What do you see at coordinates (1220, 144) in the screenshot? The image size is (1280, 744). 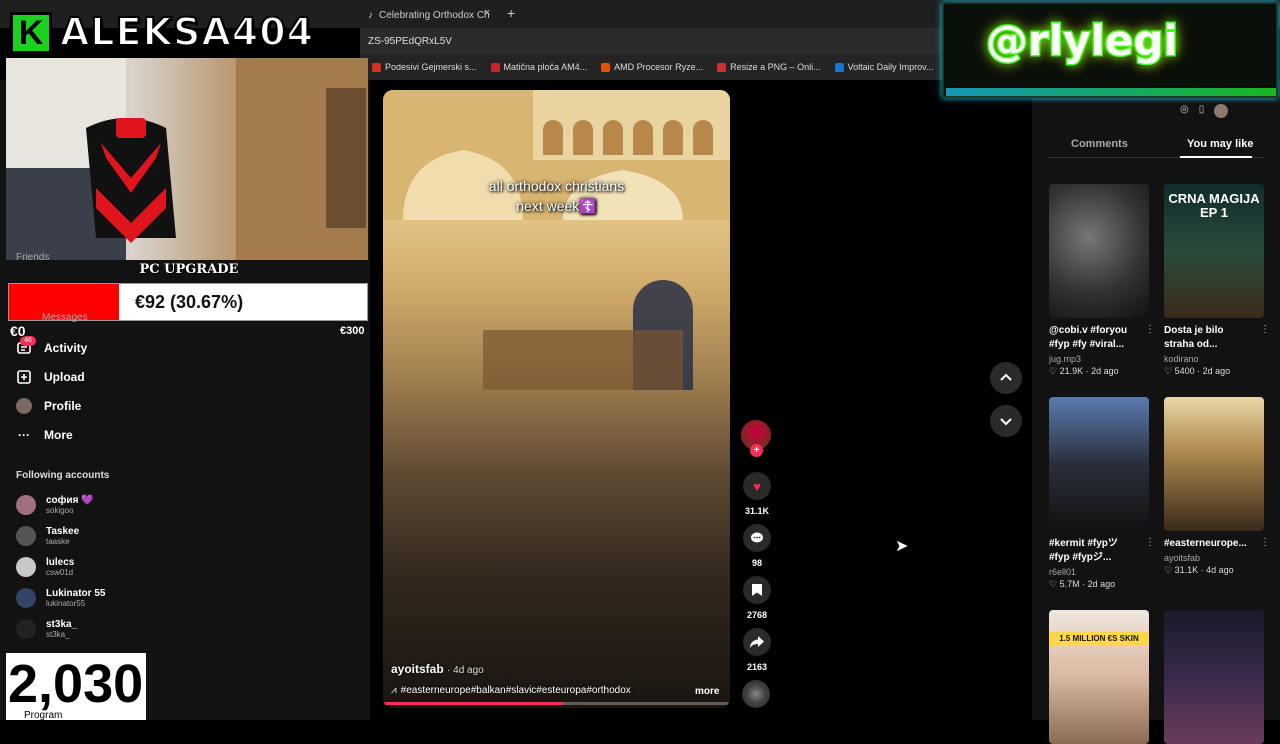 I see `tab-you-may-like: You may like` at bounding box center [1220, 144].